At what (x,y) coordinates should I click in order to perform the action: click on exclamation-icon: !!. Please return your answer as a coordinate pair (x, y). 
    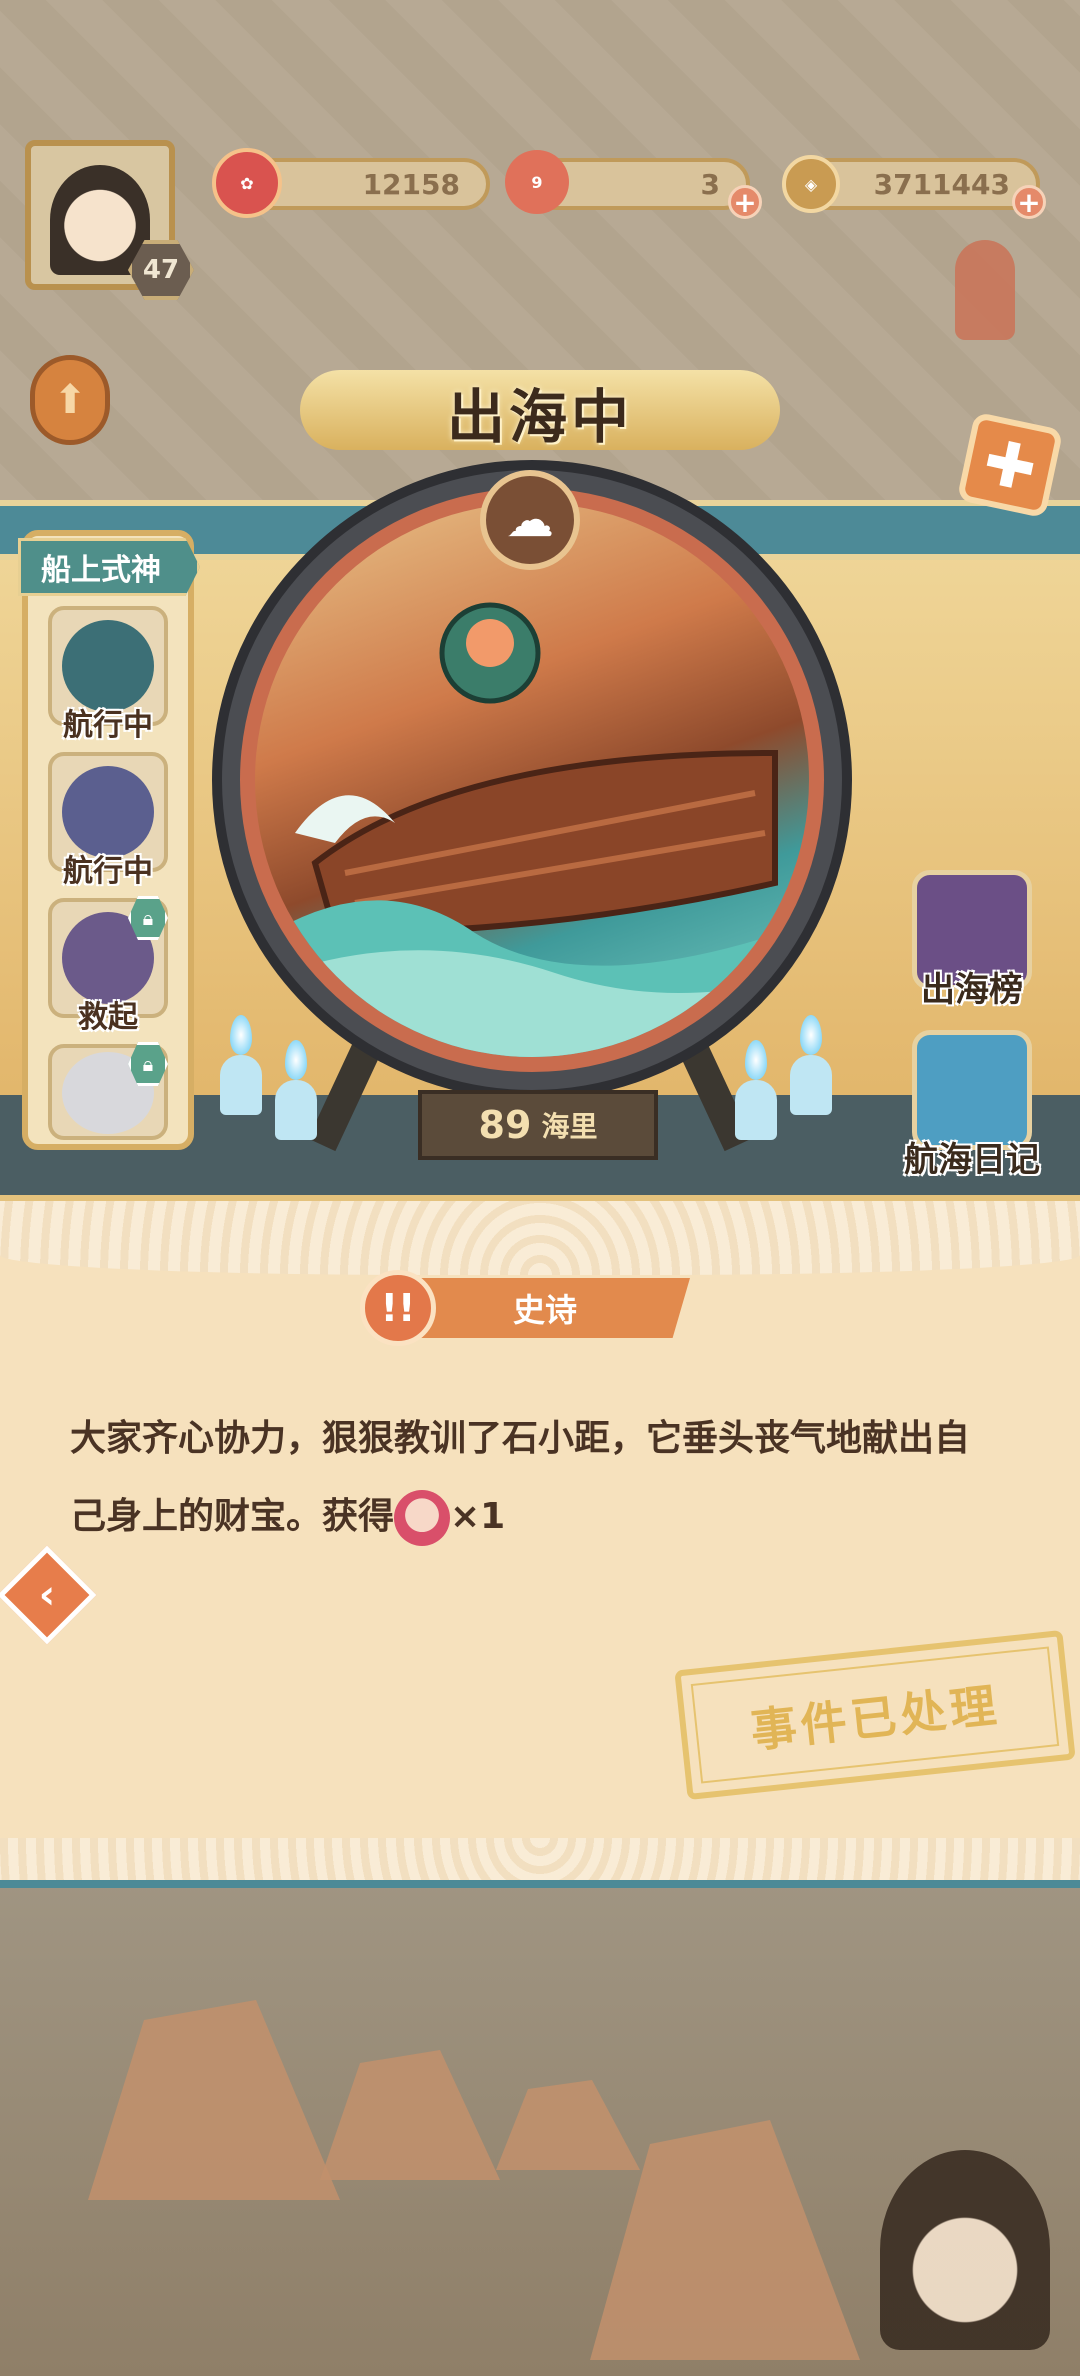
    Looking at the image, I should click on (398, 1308).